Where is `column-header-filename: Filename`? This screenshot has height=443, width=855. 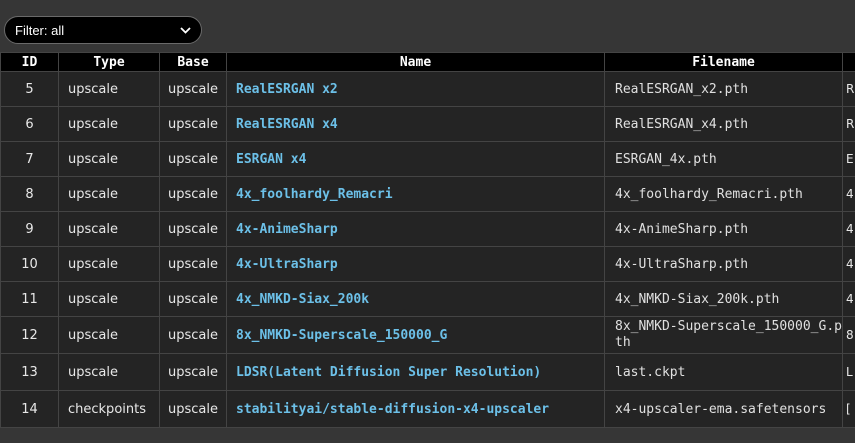 column-header-filename: Filename is located at coordinates (723, 62).